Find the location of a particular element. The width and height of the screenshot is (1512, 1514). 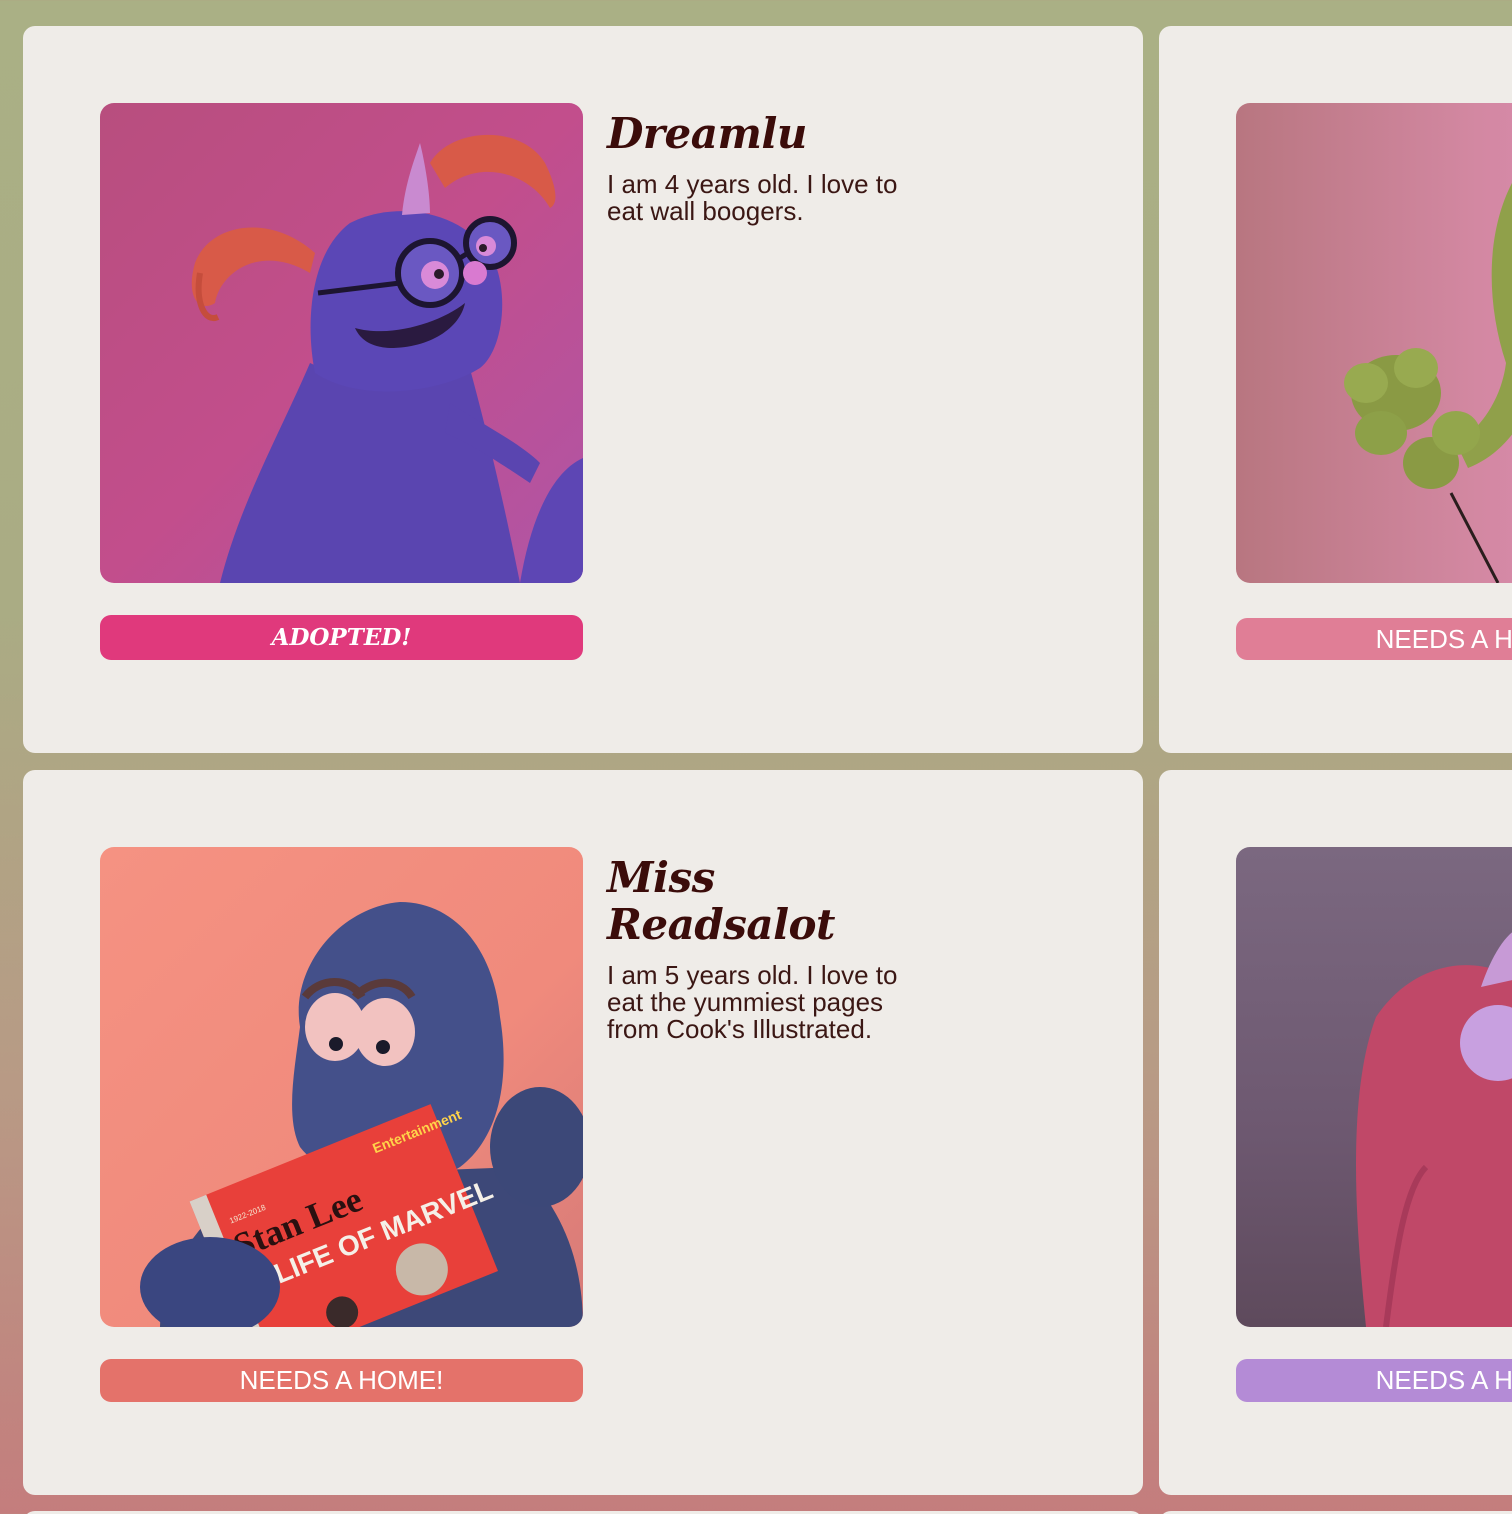

puppet-name: Dreamlu is located at coordinates (707, 133).